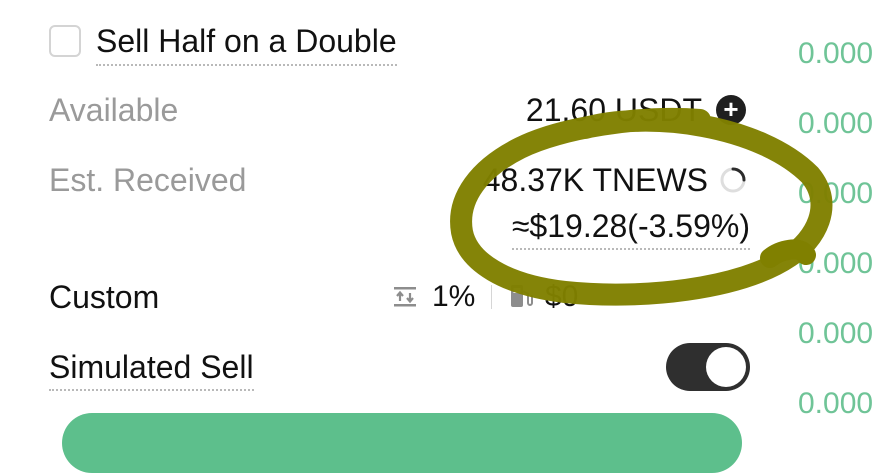 The width and height of the screenshot is (880, 473). What do you see at coordinates (731, 110) in the screenshot?
I see `plus-circle-icon: +` at bounding box center [731, 110].